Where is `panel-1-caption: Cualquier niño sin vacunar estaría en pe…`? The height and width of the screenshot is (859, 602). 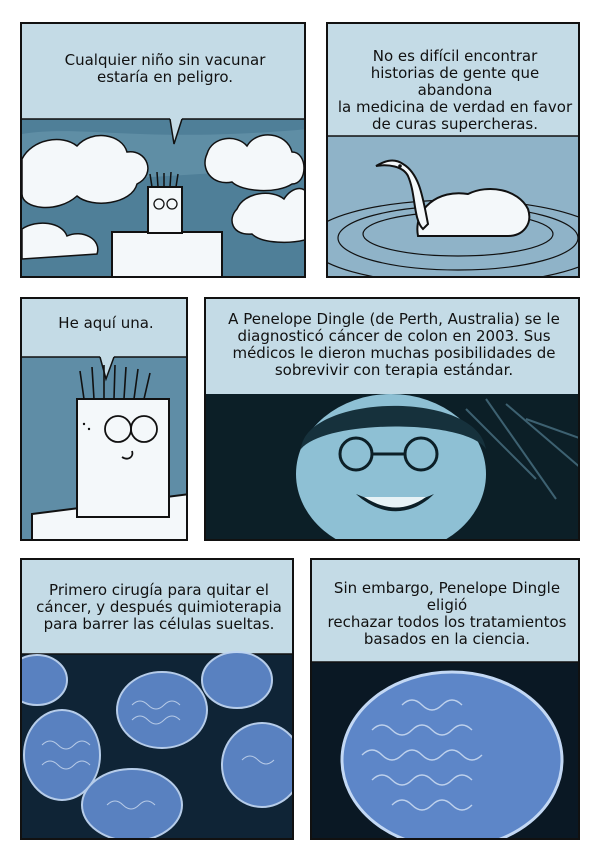
panel-1-caption: Cualquier niño sin vacunar estaría en pe… is located at coordinates (165, 68).